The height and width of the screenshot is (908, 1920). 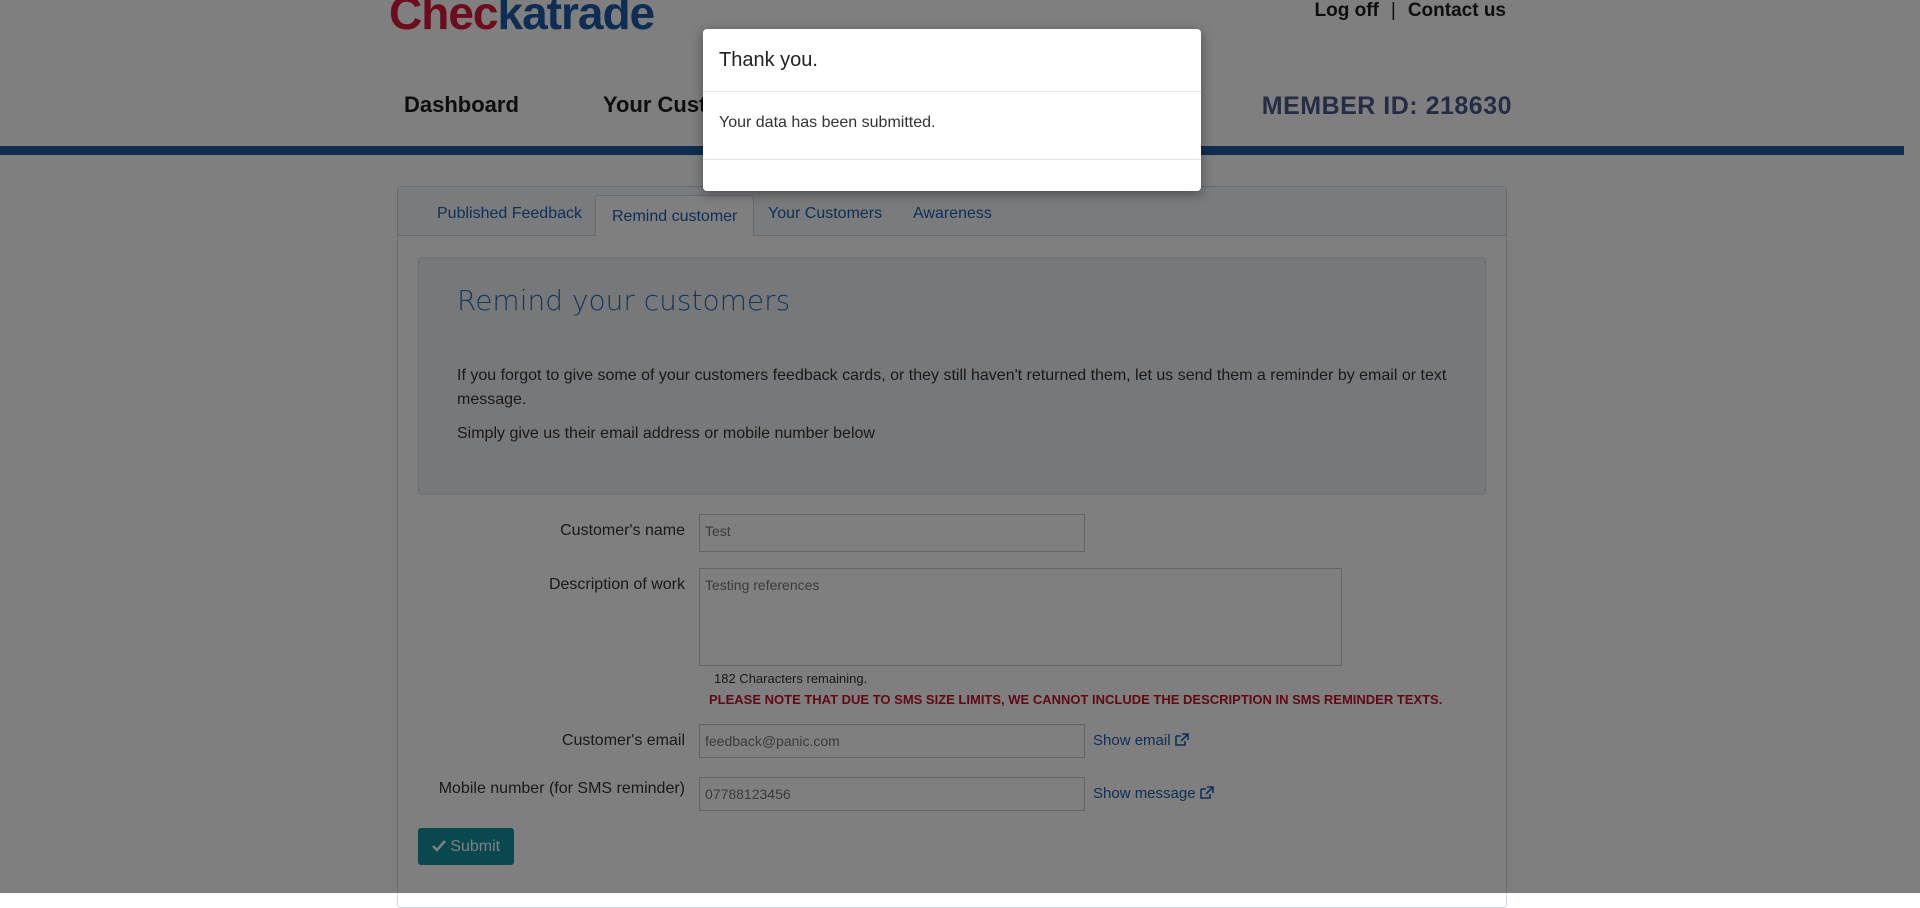 I want to click on modal-title: Thank you., so click(x=768, y=60).